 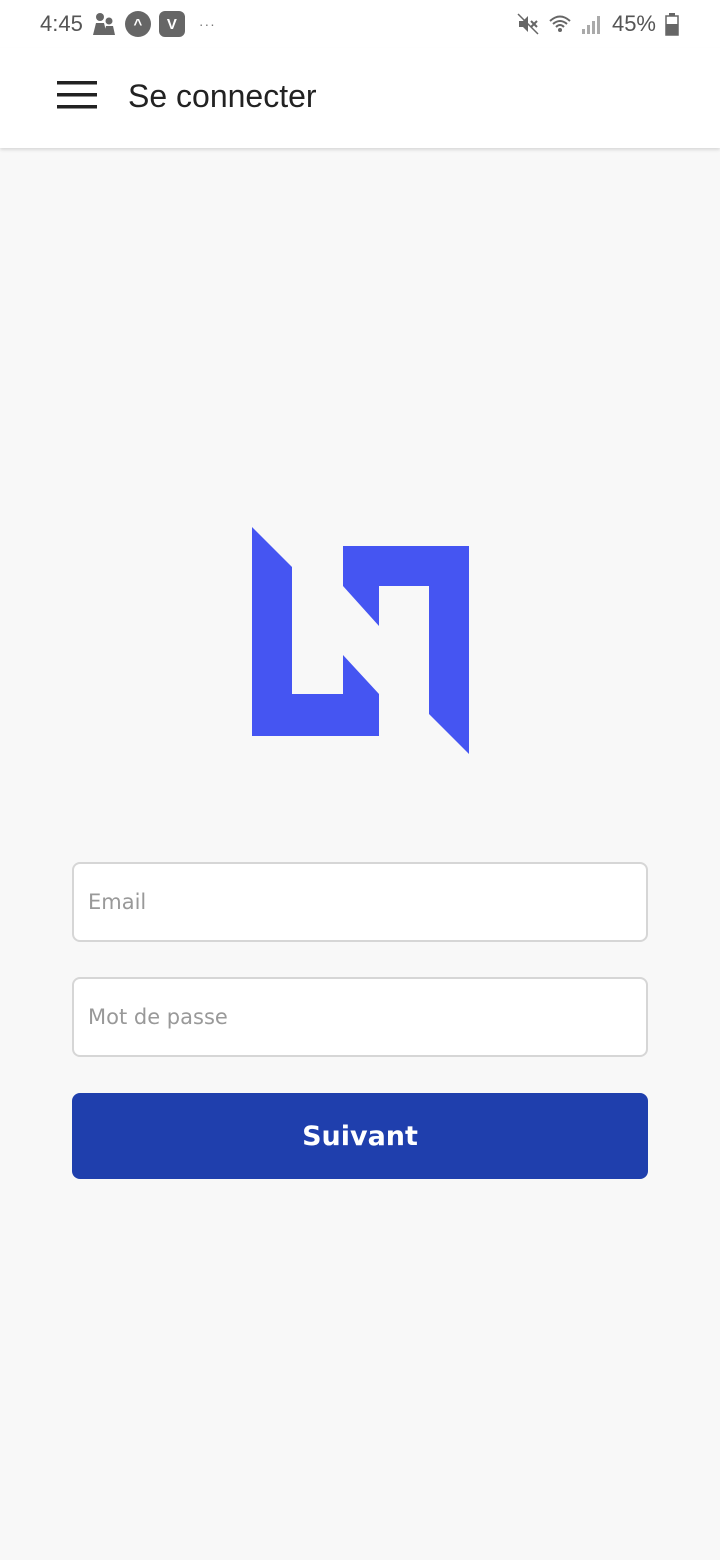 I want to click on people-icon, so click(x=104, y=24).